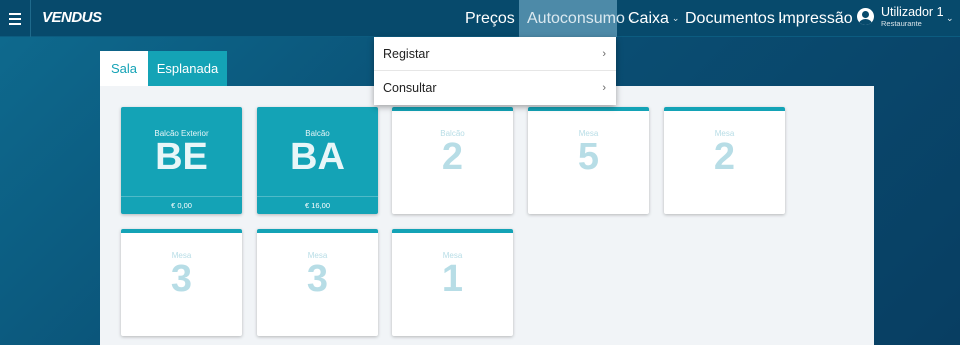 The height and width of the screenshot is (345, 960). I want to click on menu-item-label: Registar, so click(406, 53).